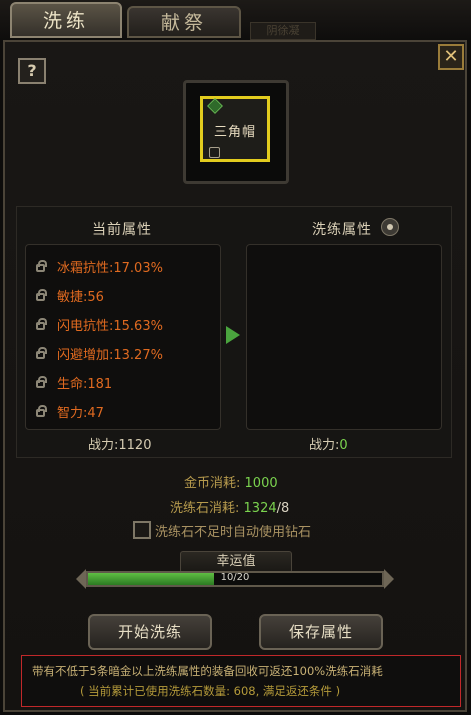 This screenshot has height=715, width=471. I want to click on close-button: ✕, so click(451, 57).